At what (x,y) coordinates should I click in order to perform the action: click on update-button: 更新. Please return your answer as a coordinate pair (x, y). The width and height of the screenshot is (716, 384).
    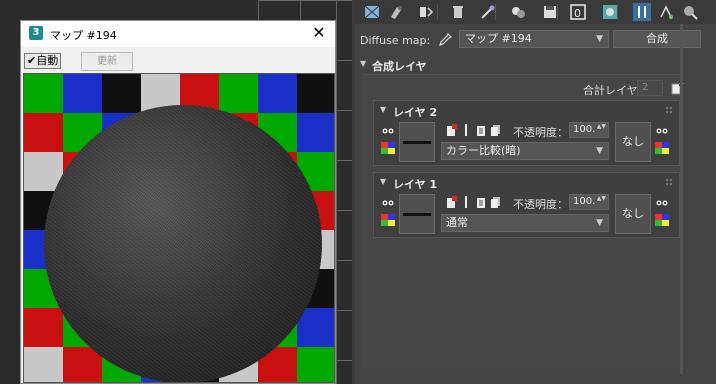
    Looking at the image, I should click on (107, 61).